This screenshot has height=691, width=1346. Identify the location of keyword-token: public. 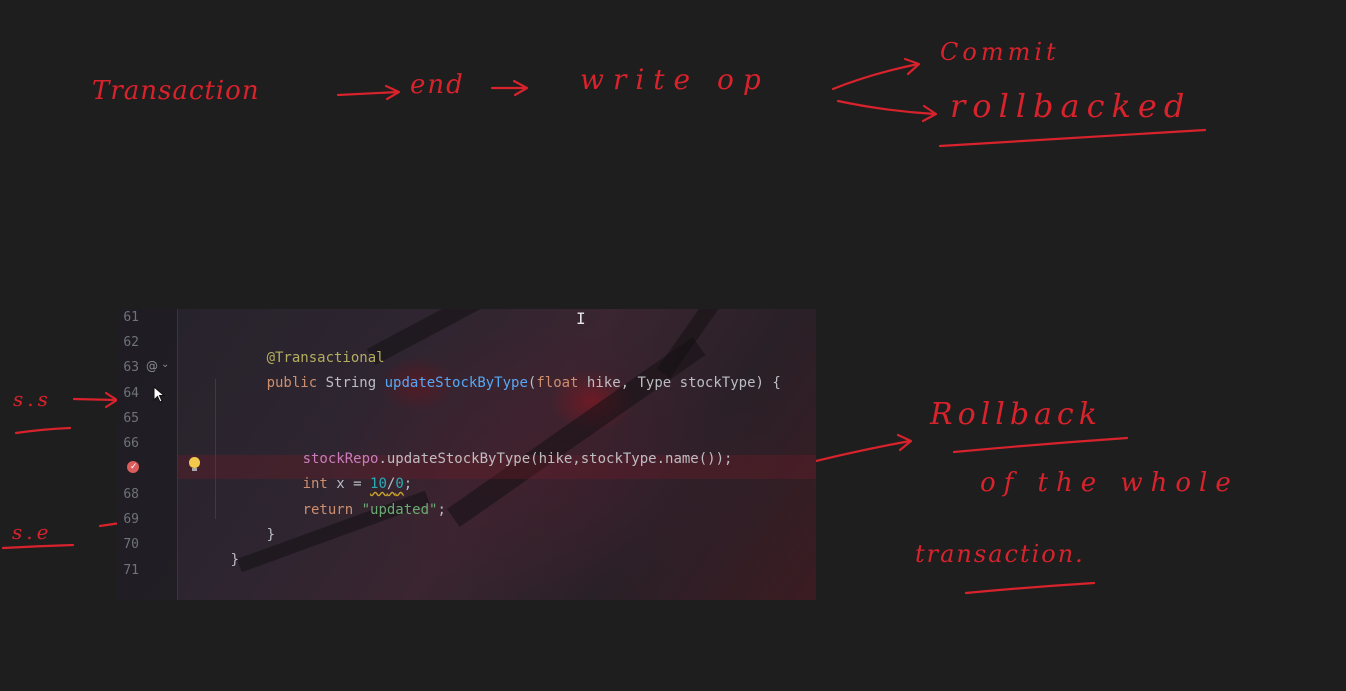
(296, 383).